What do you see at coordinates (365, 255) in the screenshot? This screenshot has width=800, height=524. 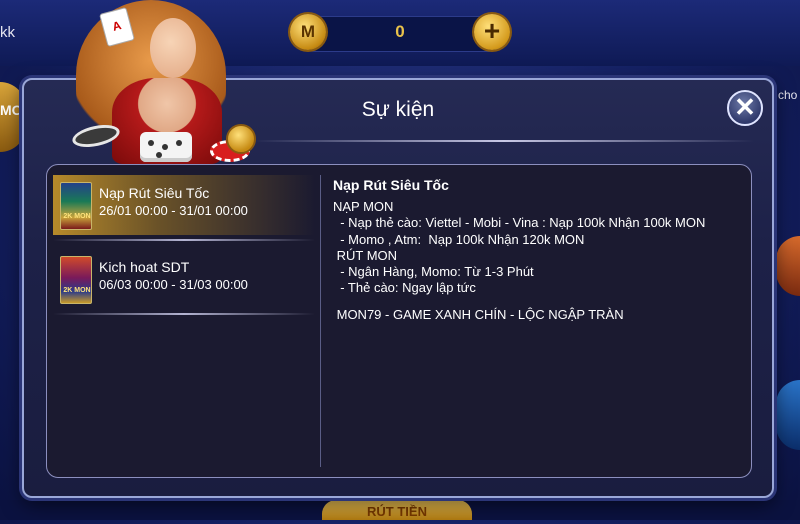 I see `detail-line: RÚT MON` at bounding box center [365, 255].